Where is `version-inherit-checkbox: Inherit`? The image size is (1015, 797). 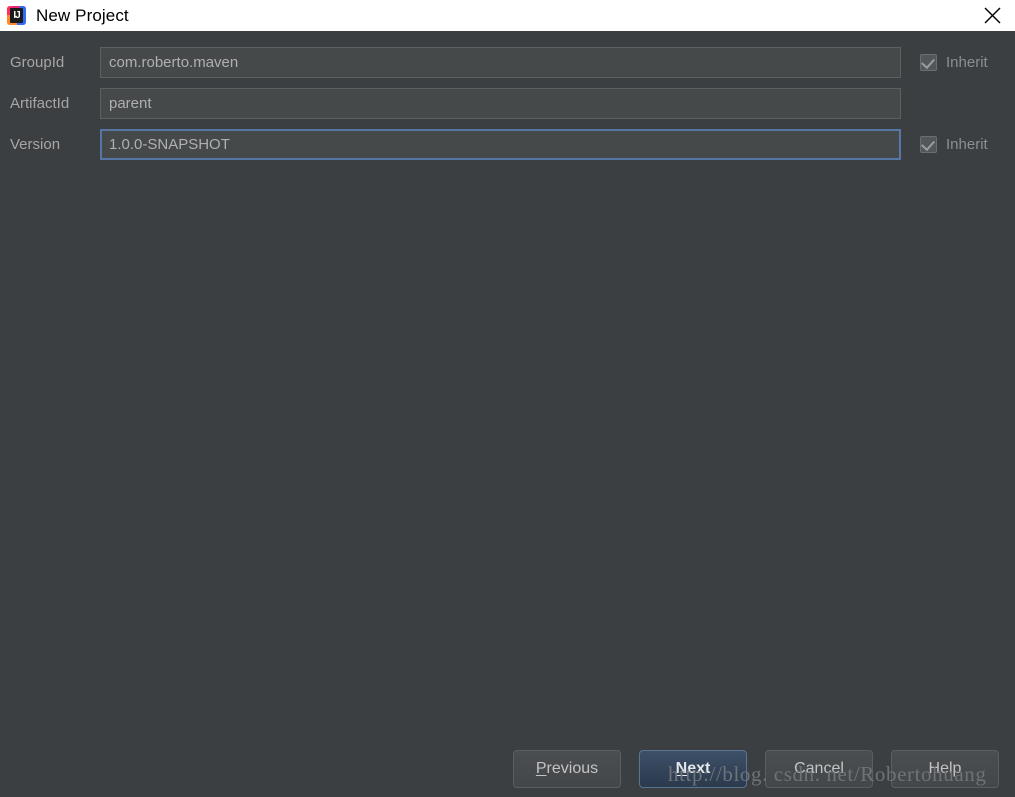 version-inherit-checkbox: Inherit is located at coordinates (954, 144).